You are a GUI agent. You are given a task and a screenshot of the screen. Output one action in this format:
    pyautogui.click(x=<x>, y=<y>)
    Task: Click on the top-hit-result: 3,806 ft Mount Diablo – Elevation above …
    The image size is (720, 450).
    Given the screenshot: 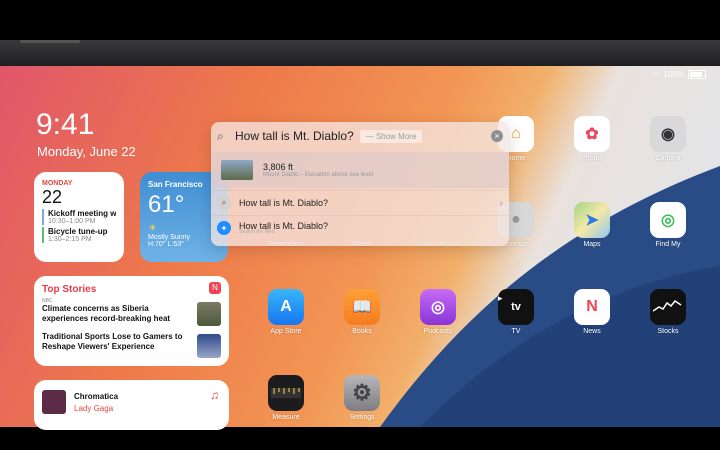 What is the action you would take?
    pyautogui.click(x=360, y=170)
    